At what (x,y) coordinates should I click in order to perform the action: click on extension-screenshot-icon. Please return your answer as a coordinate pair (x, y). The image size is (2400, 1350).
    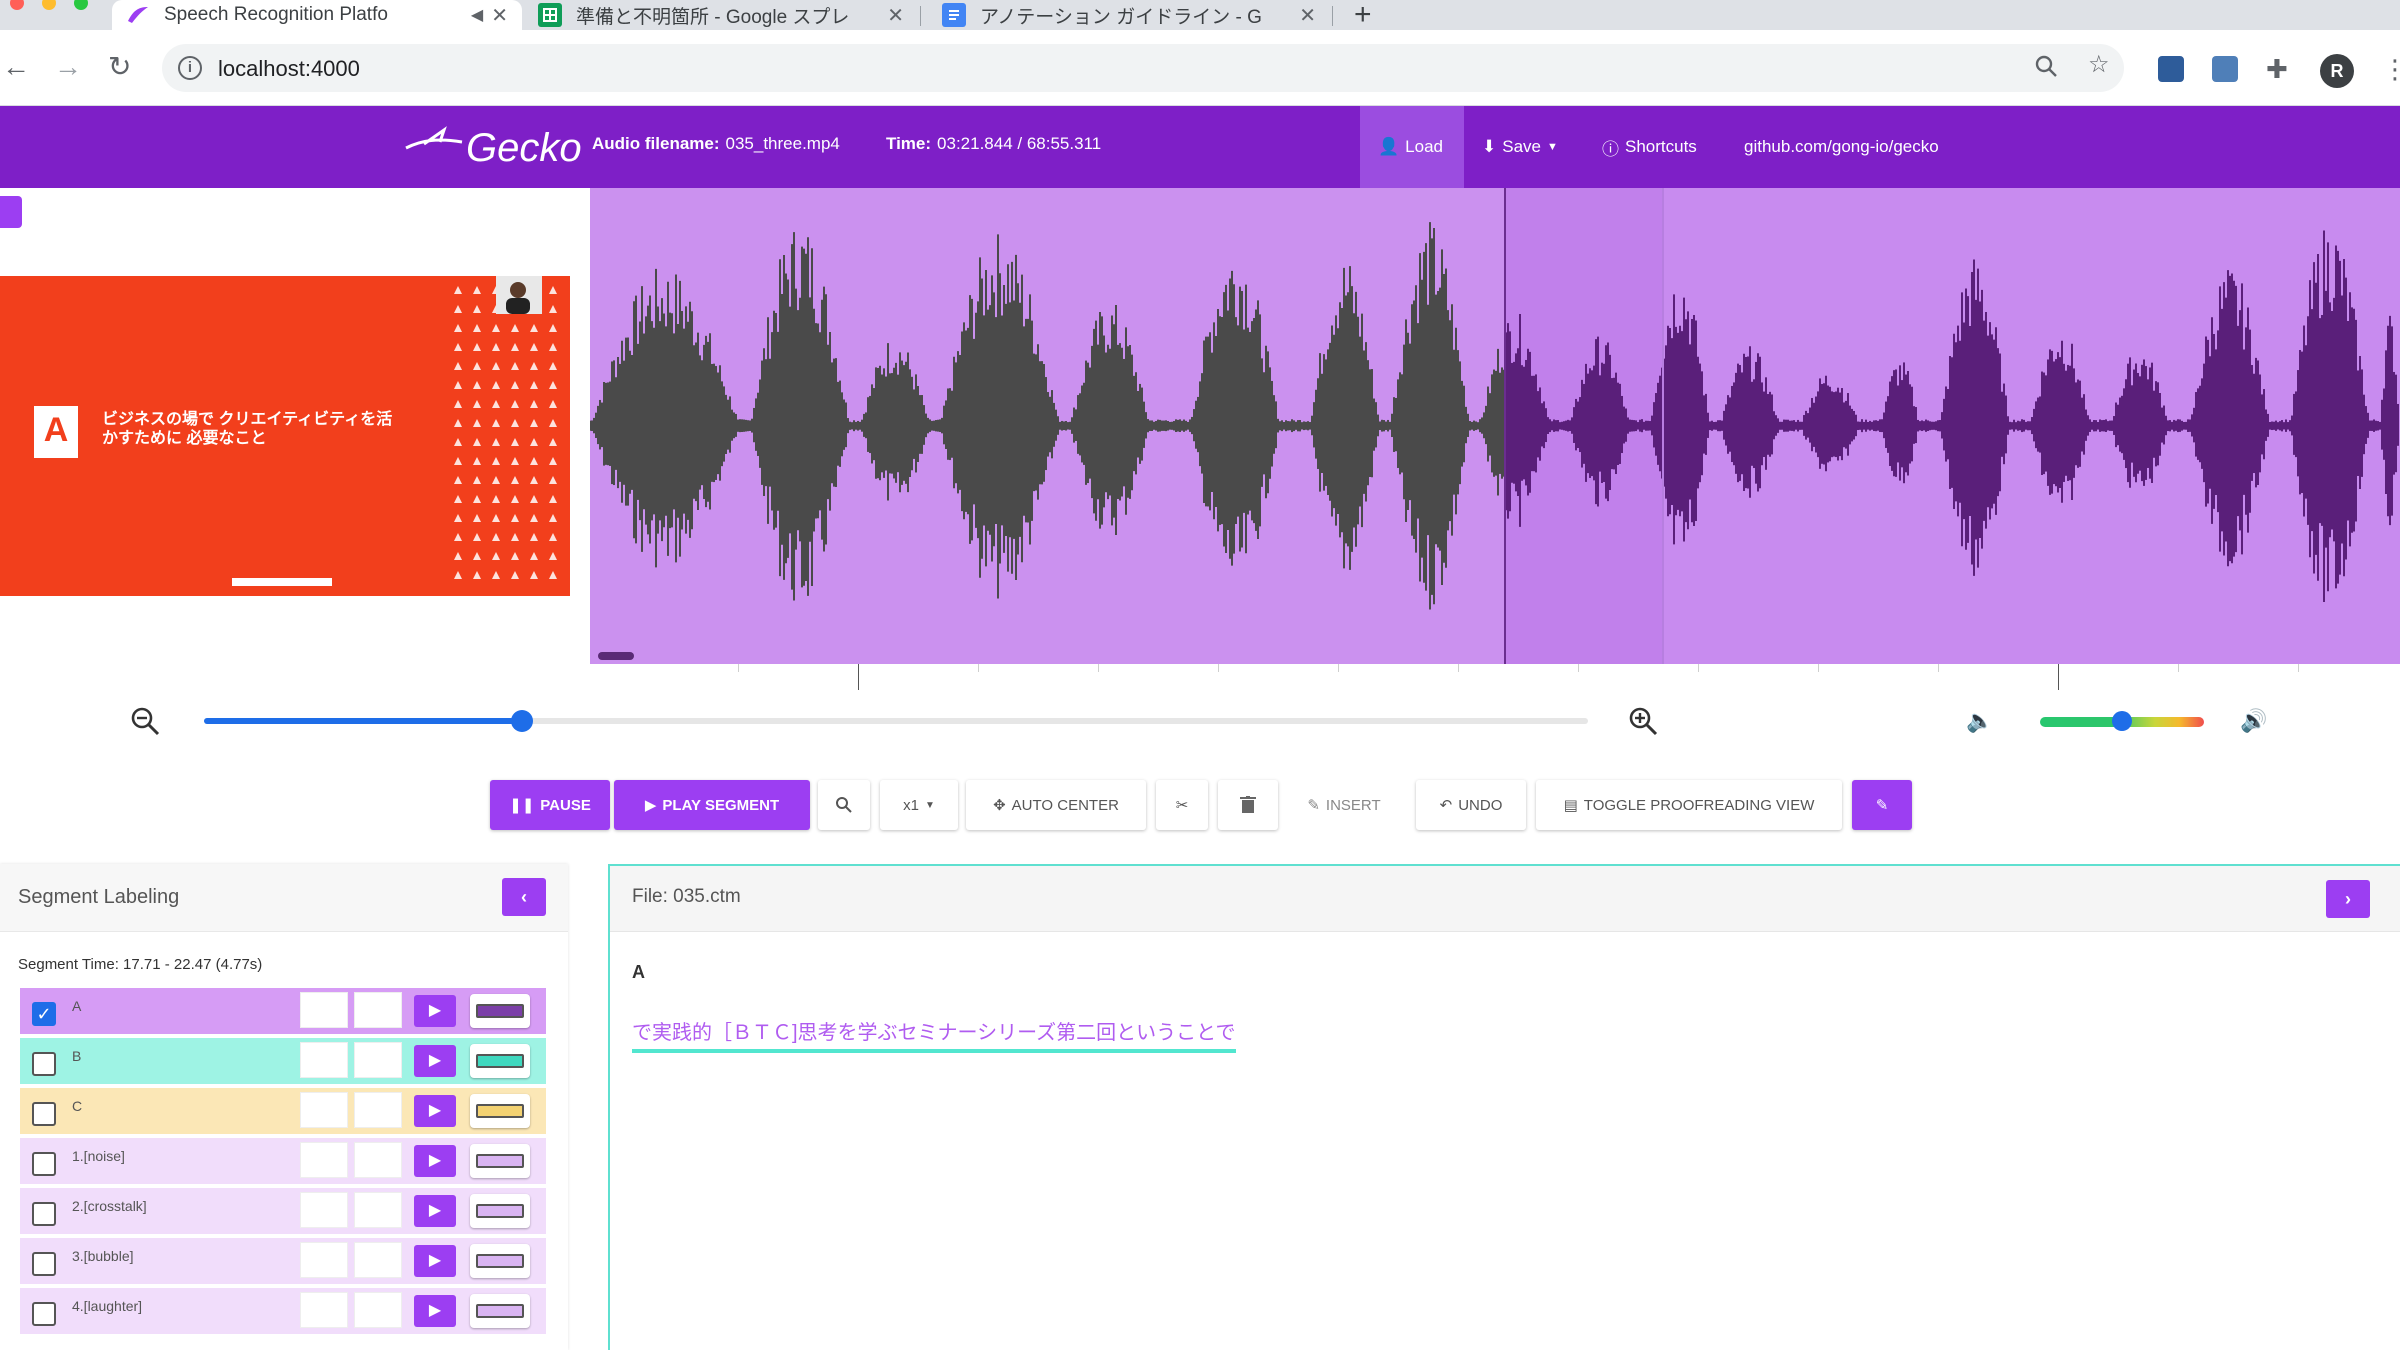
    Looking at the image, I should click on (2225, 69).